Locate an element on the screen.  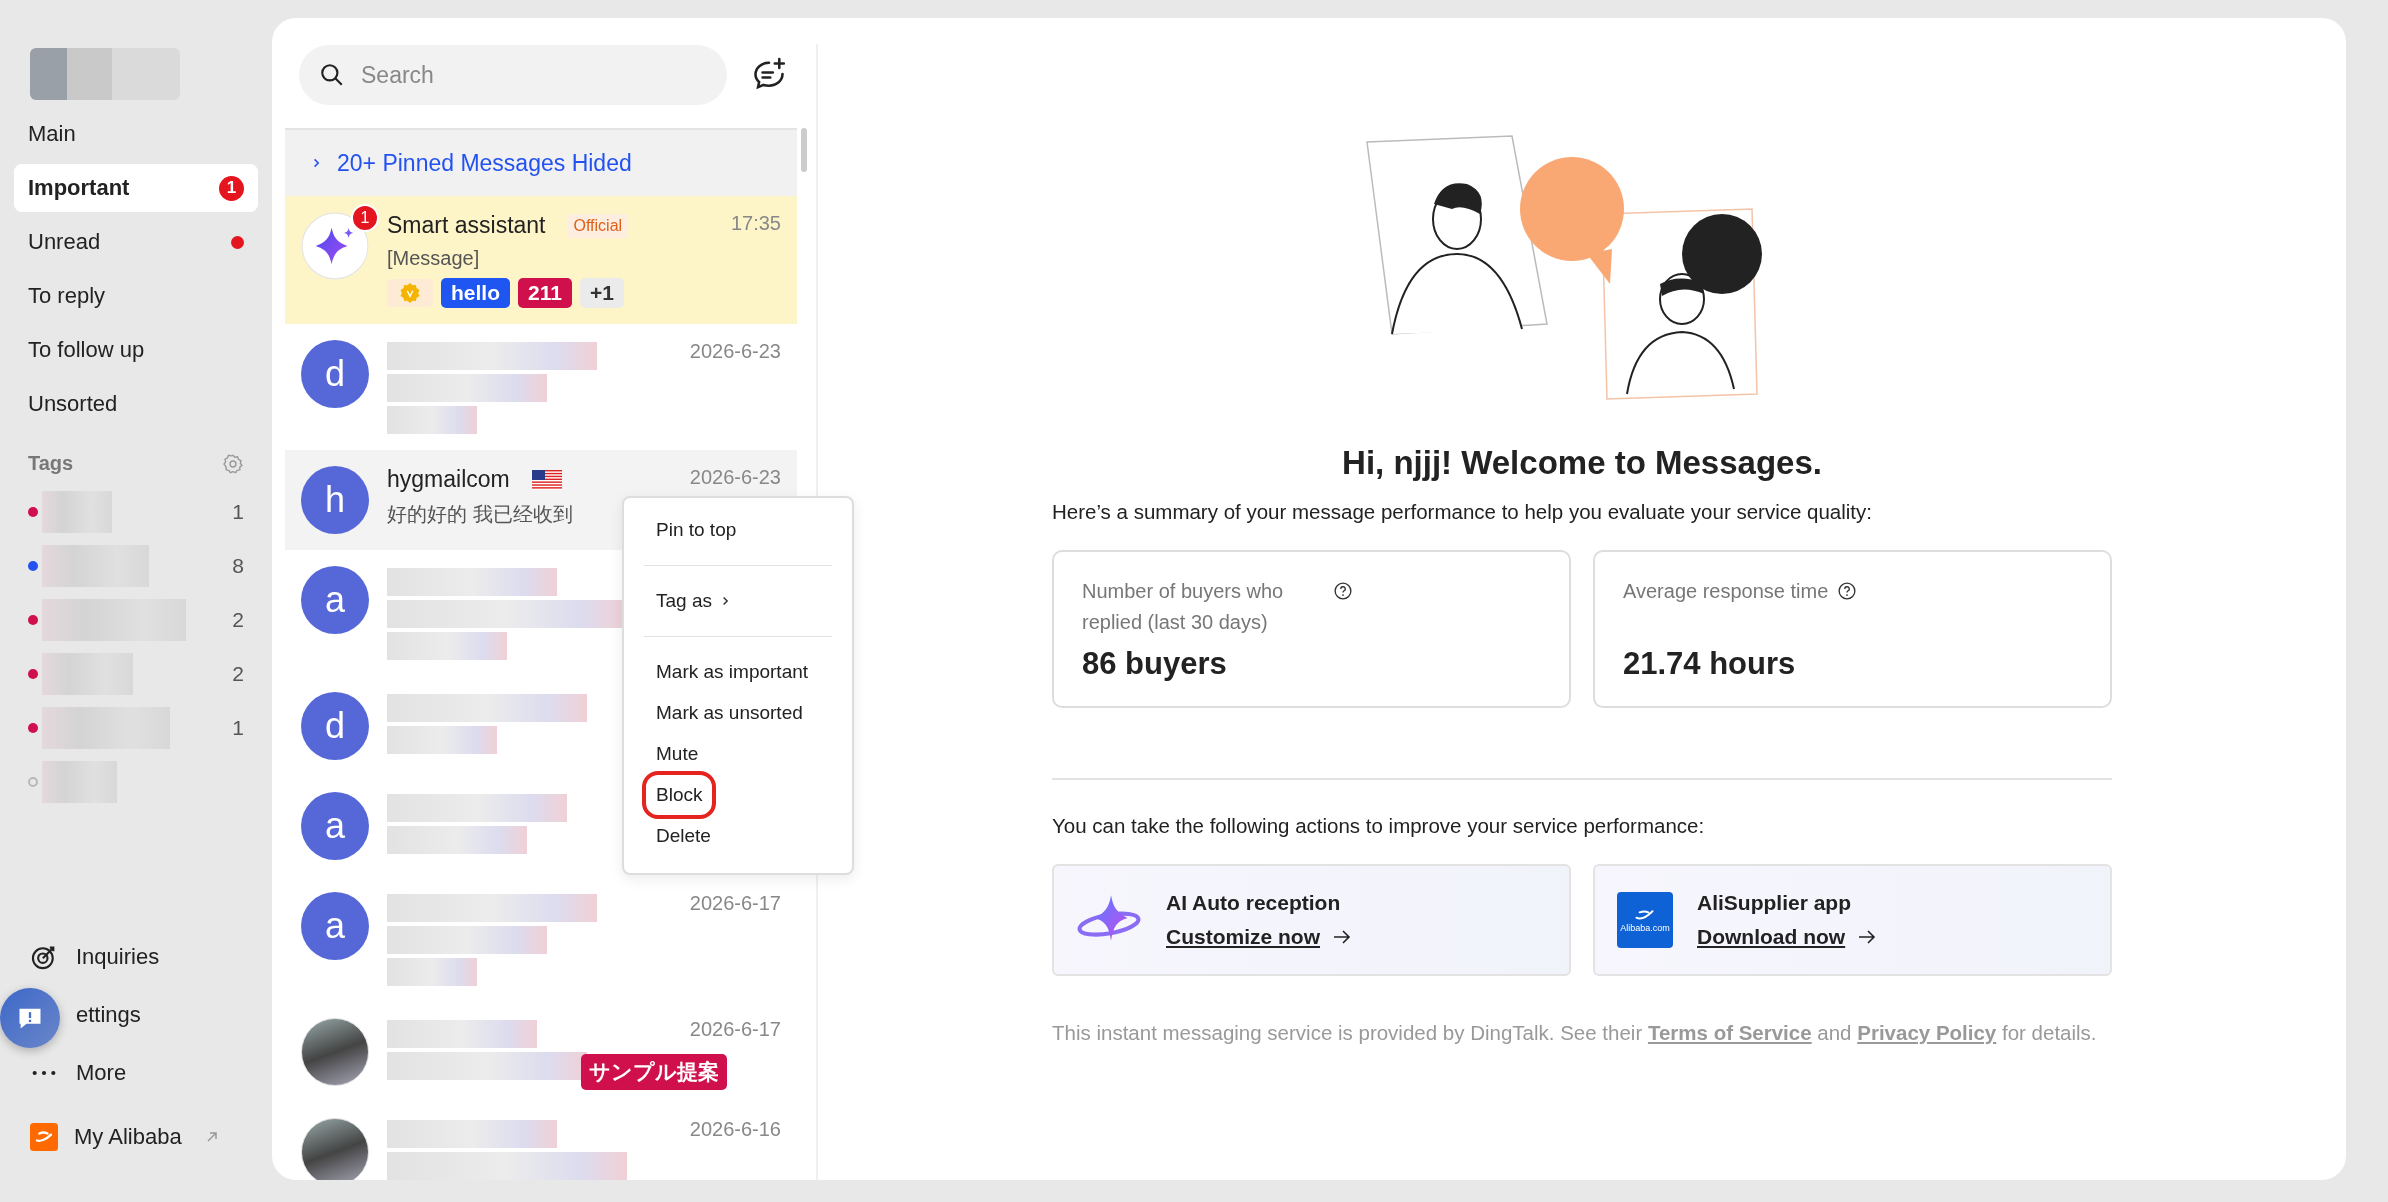
action-card: AI Auto reception Customize now is located at coordinates (1311, 920).